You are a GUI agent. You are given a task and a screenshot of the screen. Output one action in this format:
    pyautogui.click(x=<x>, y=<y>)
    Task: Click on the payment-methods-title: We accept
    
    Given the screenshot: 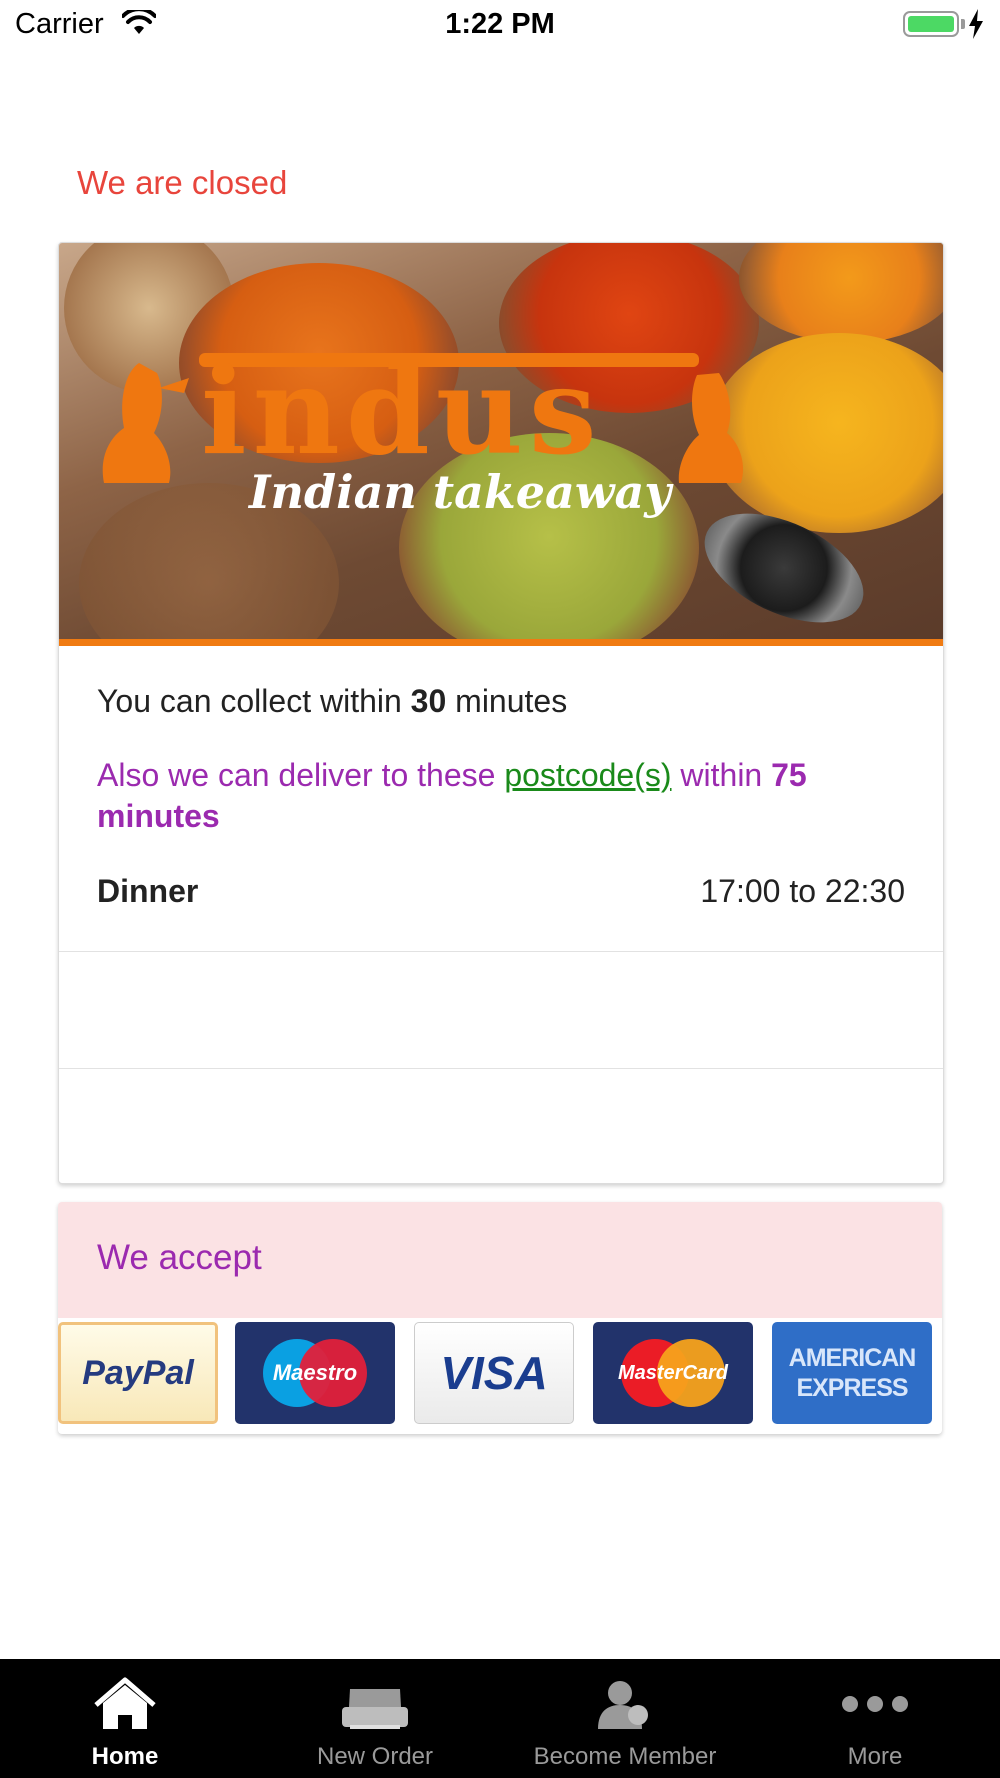 What is the action you would take?
    pyautogui.click(x=179, y=1257)
    